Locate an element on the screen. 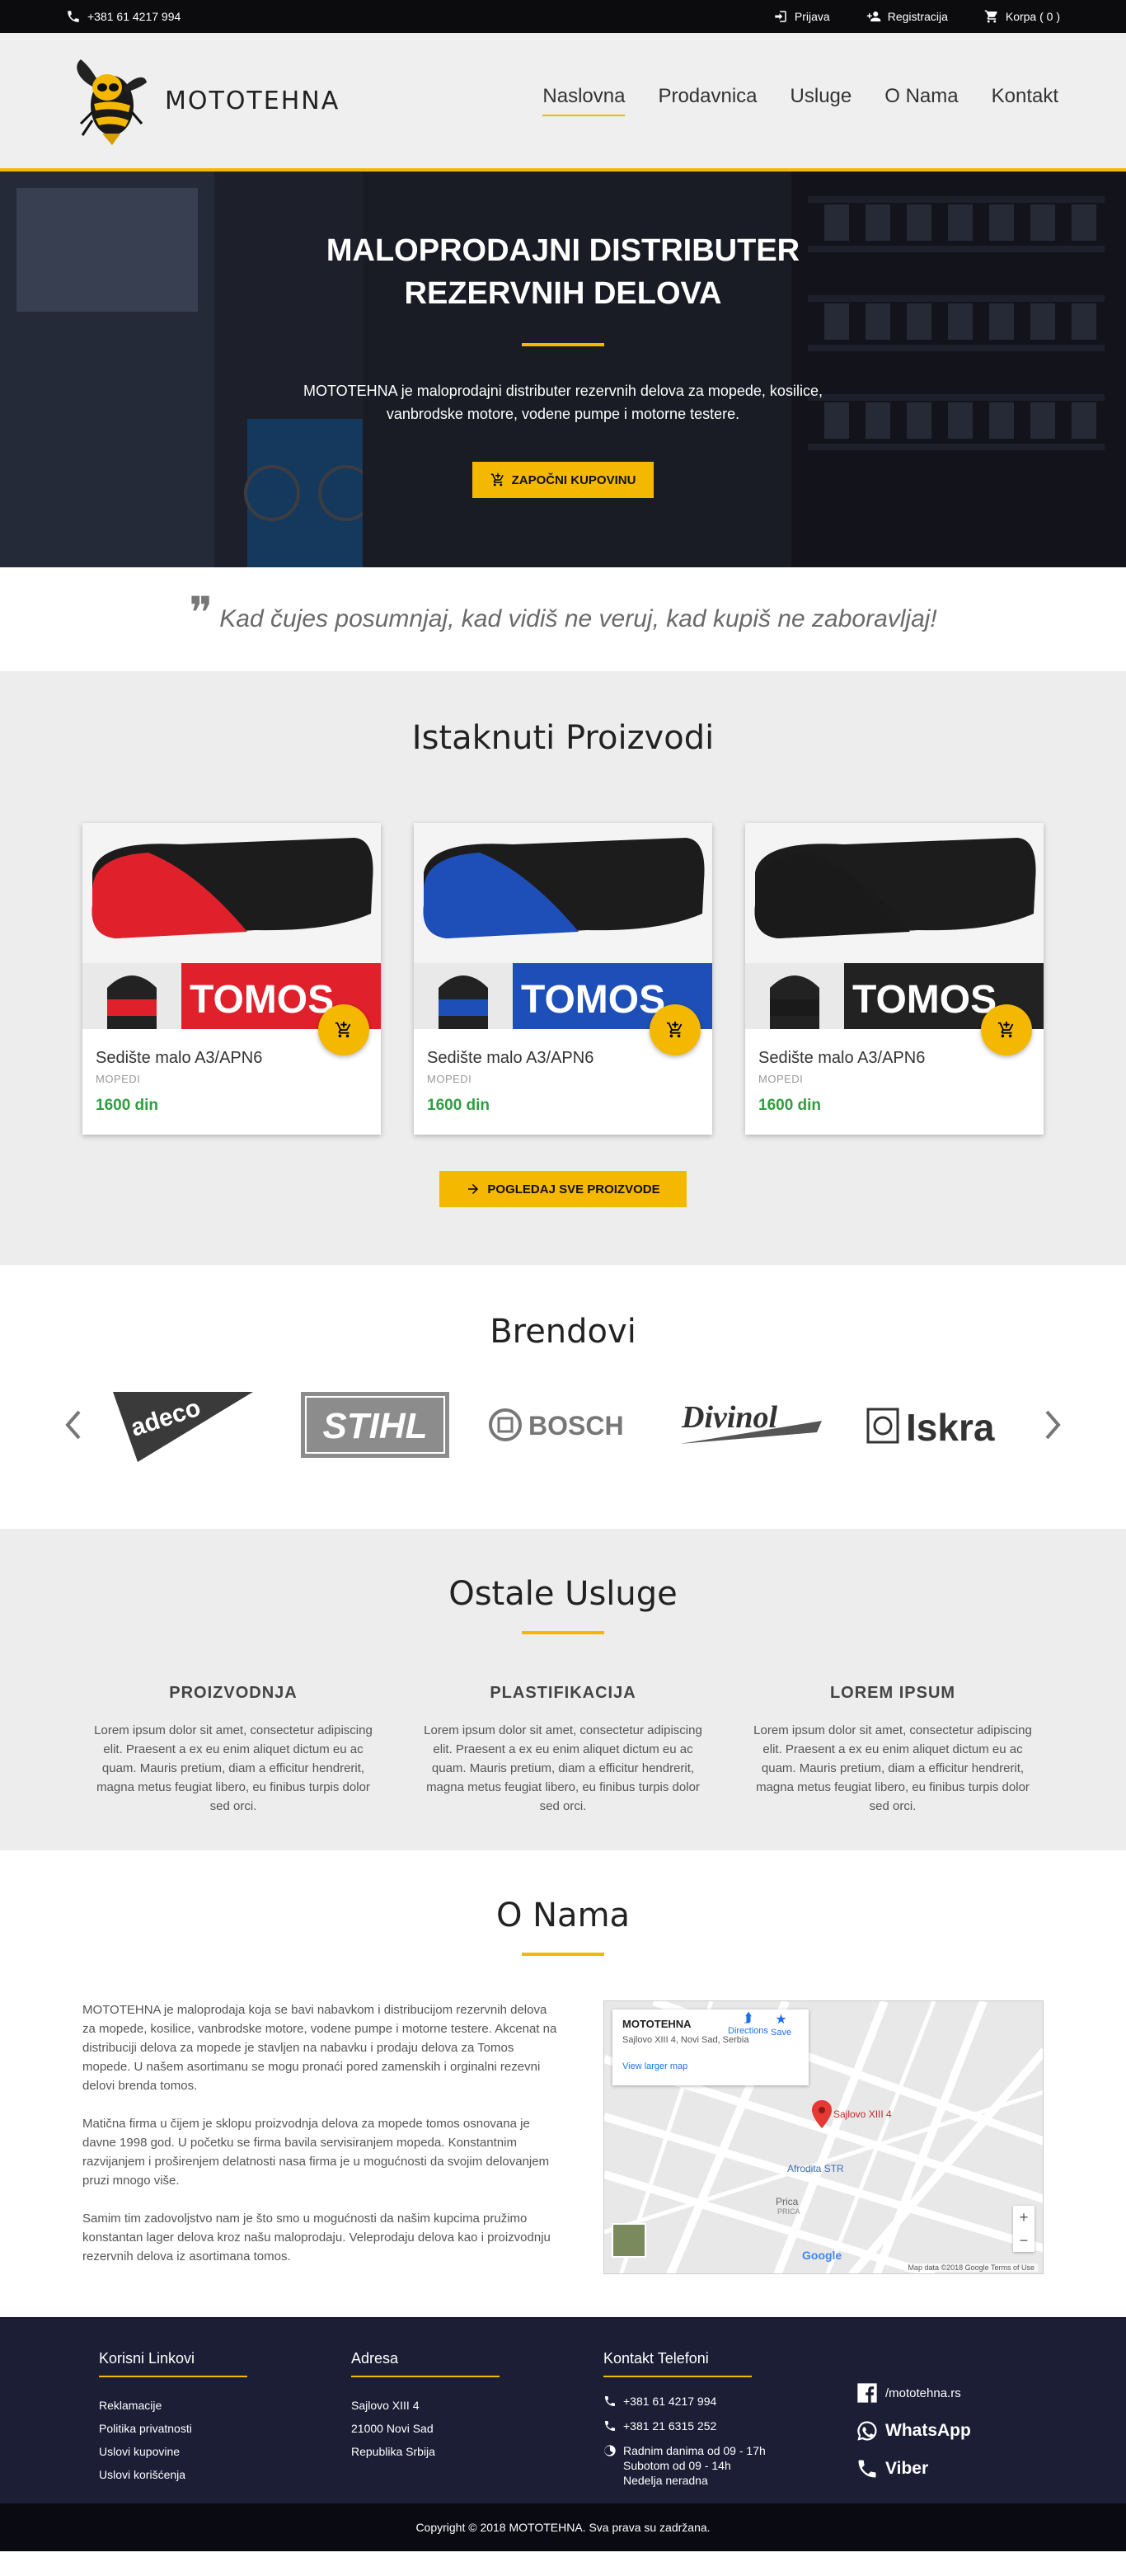 This screenshot has width=1126, height=2576. brands-carousel: adeco STIHL BOSCH Divinol Iskra is located at coordinates (563, 1425).